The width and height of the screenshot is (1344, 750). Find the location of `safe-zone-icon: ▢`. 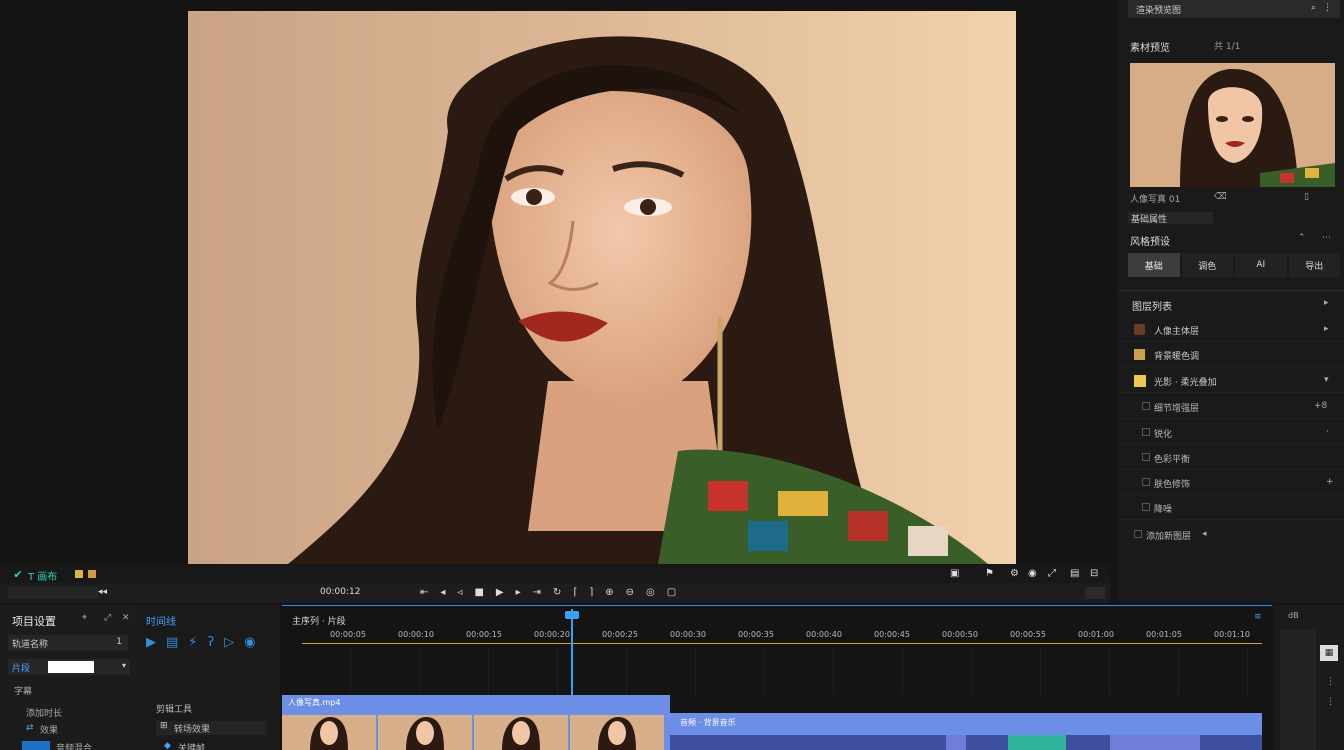

safe-zone-icon: ▢ is located at coordinates (671, 593).